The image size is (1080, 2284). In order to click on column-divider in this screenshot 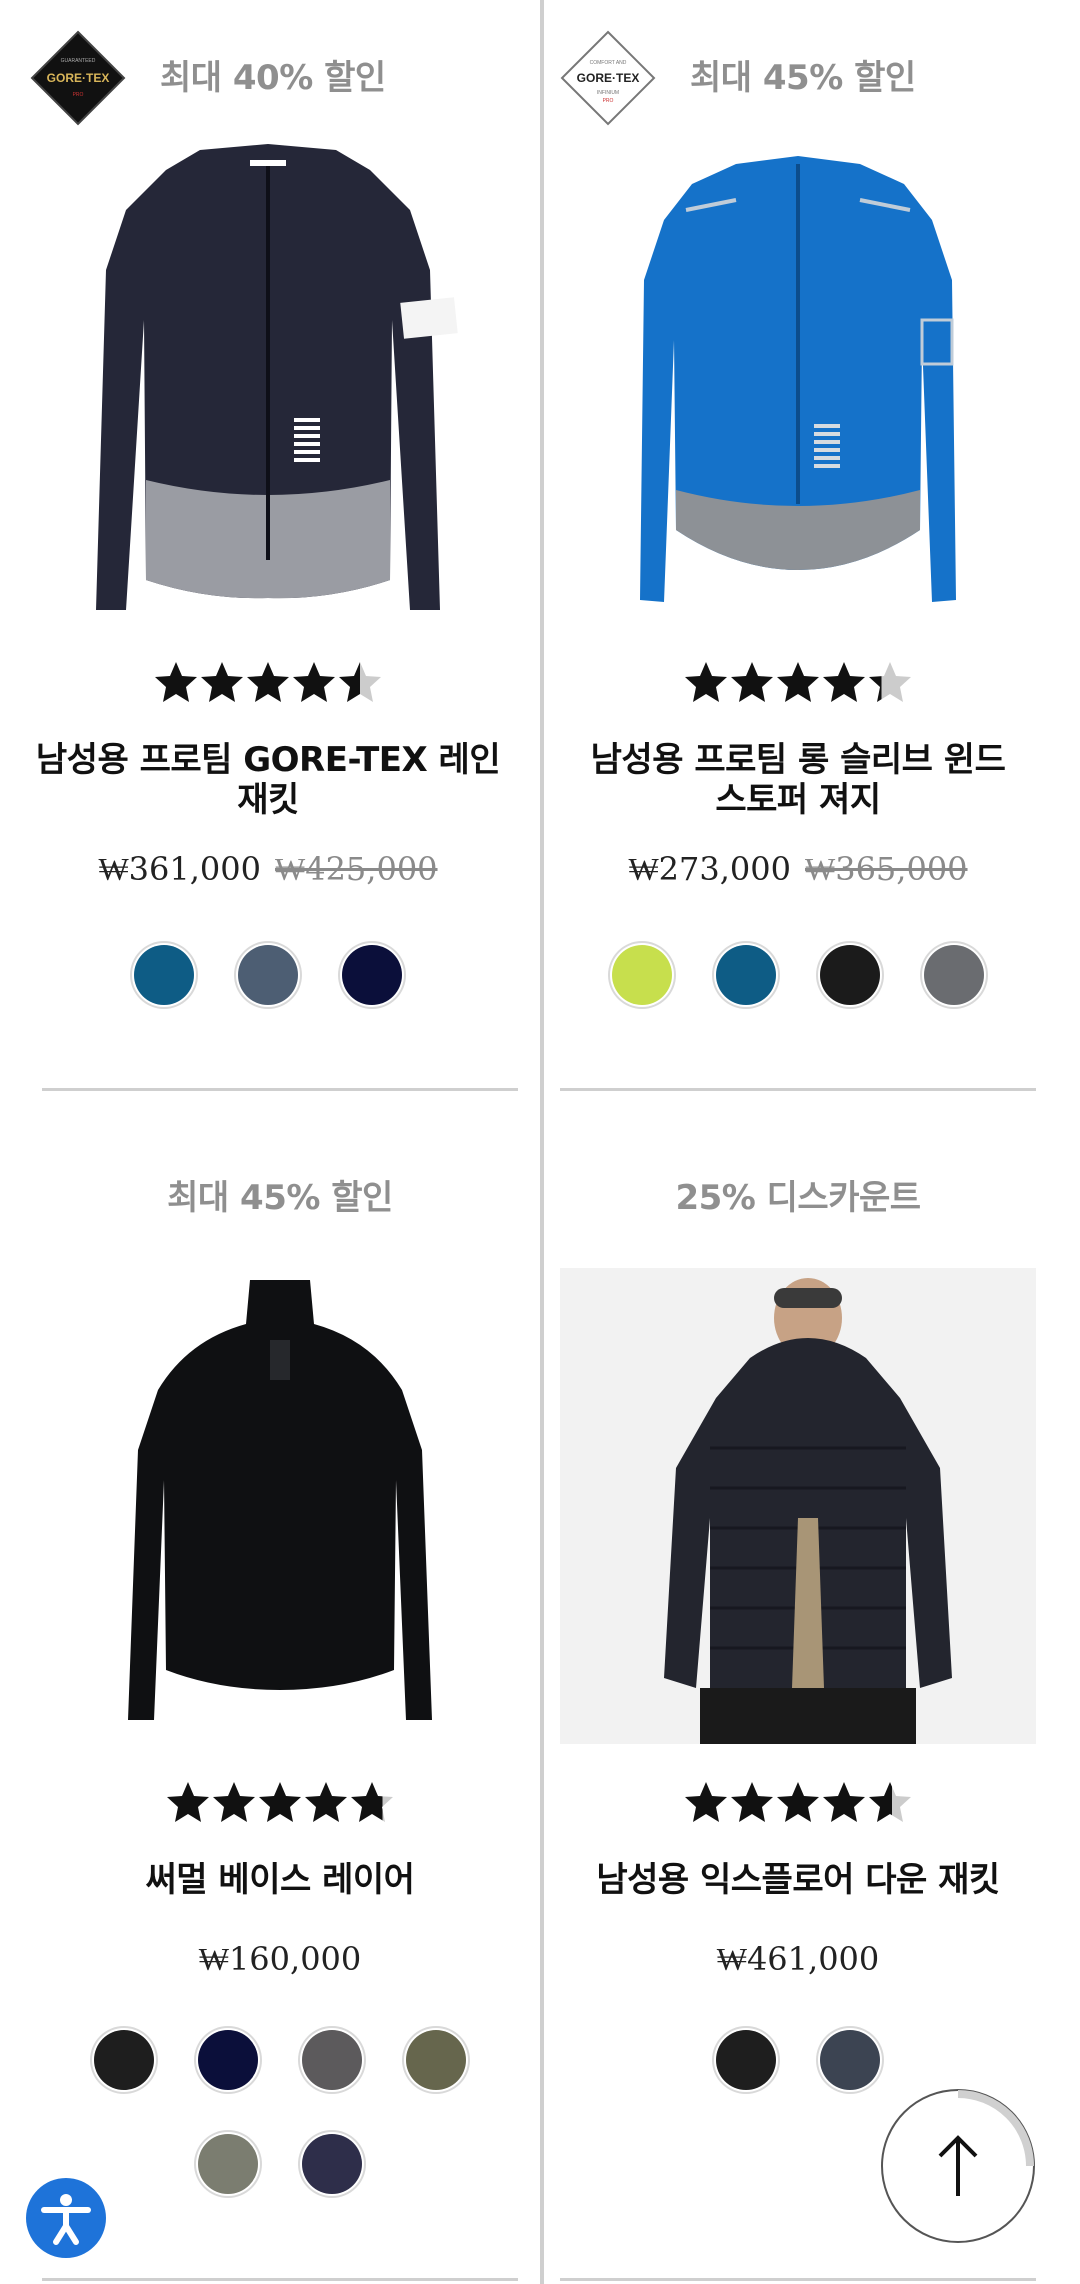, I will do `click(542, 1142)`.